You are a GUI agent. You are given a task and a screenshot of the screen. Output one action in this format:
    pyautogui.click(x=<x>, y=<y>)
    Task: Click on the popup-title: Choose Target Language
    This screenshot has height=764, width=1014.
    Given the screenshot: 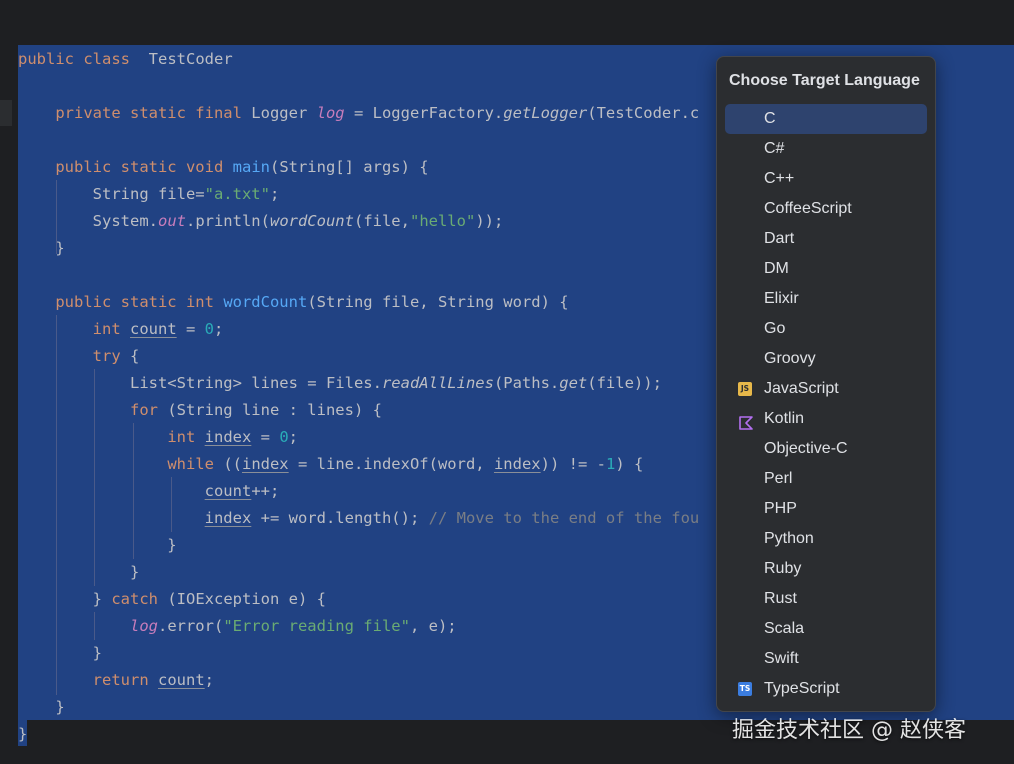 What is the action you would take?
    pyautogui.click(x=824, y=80)
    